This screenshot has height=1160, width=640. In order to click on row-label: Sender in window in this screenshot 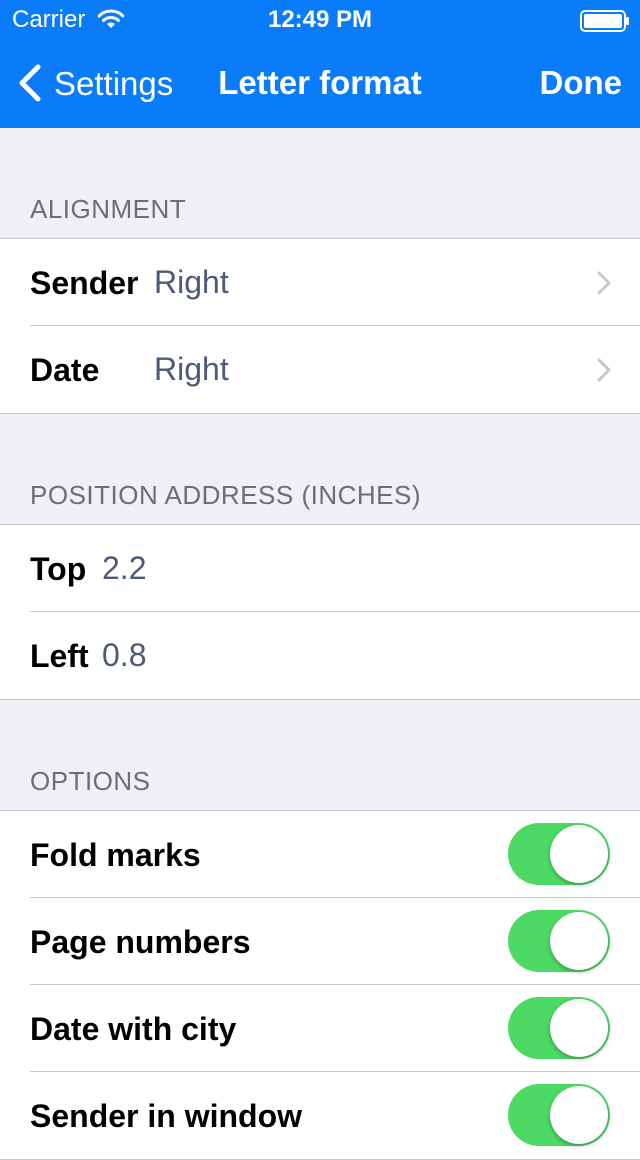, I will do `click(166, 1116)`.